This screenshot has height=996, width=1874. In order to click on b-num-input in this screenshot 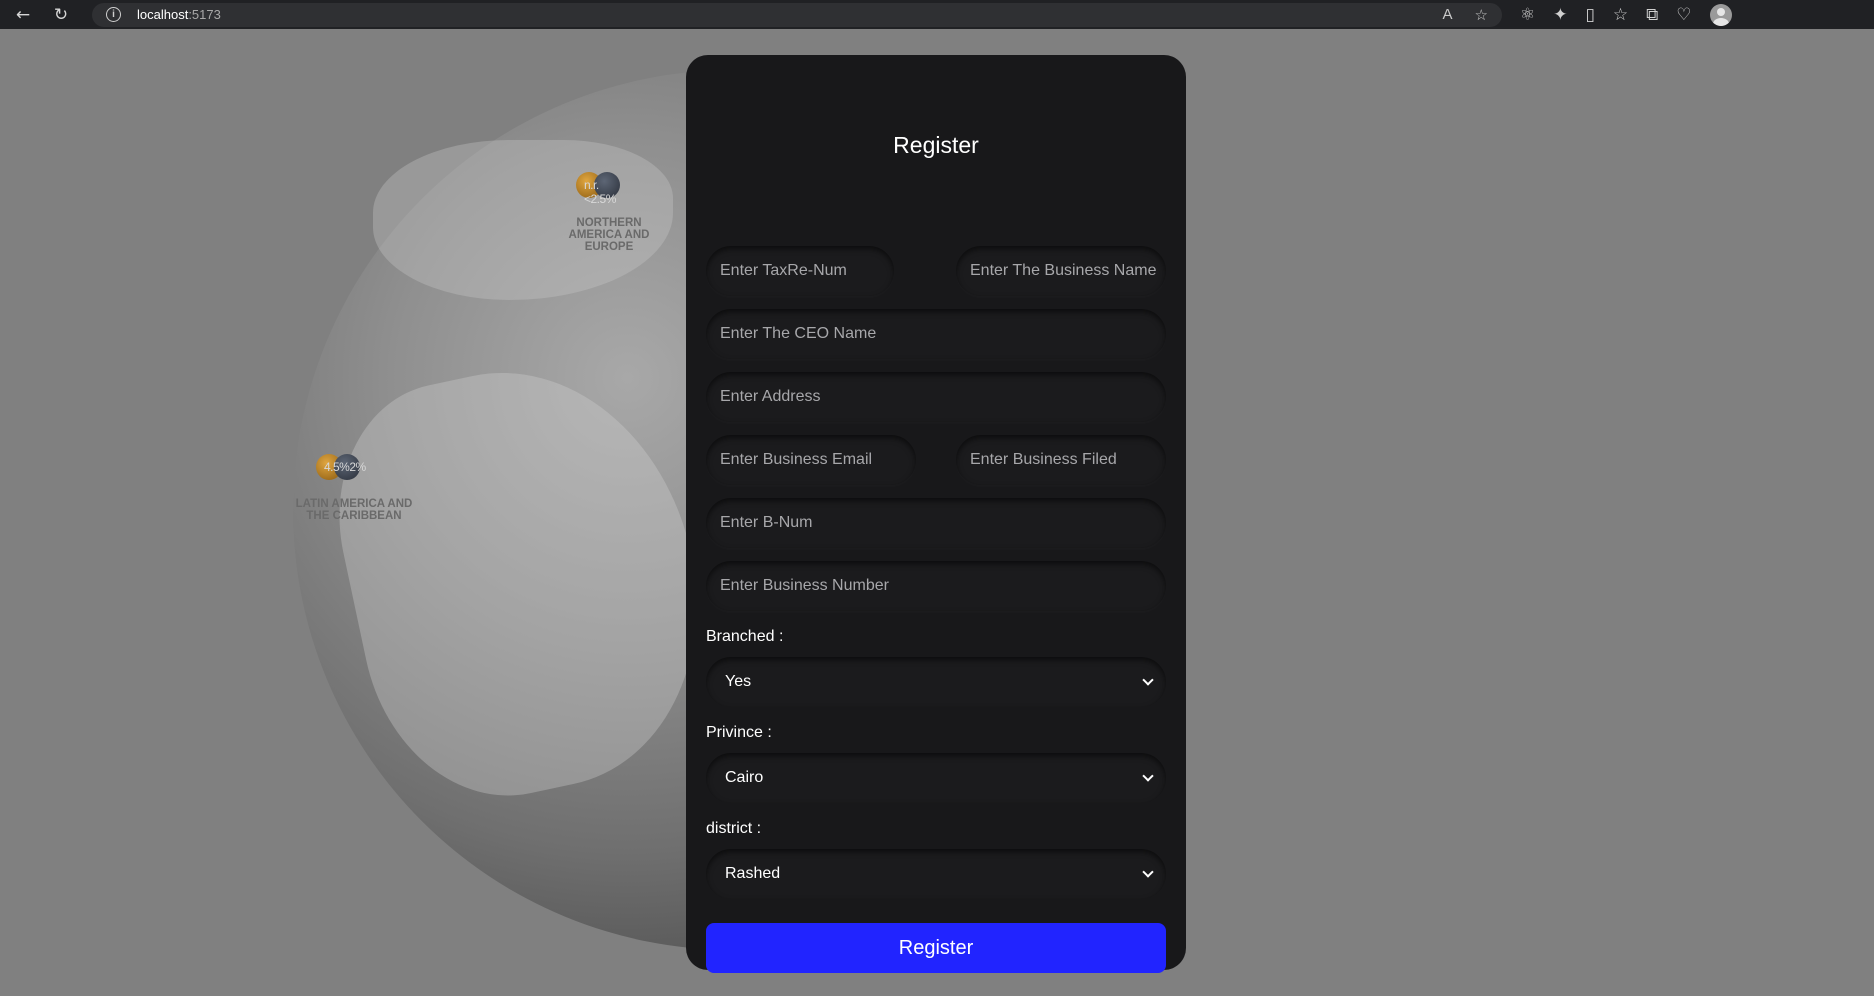, I will do `click(943, 523)`.